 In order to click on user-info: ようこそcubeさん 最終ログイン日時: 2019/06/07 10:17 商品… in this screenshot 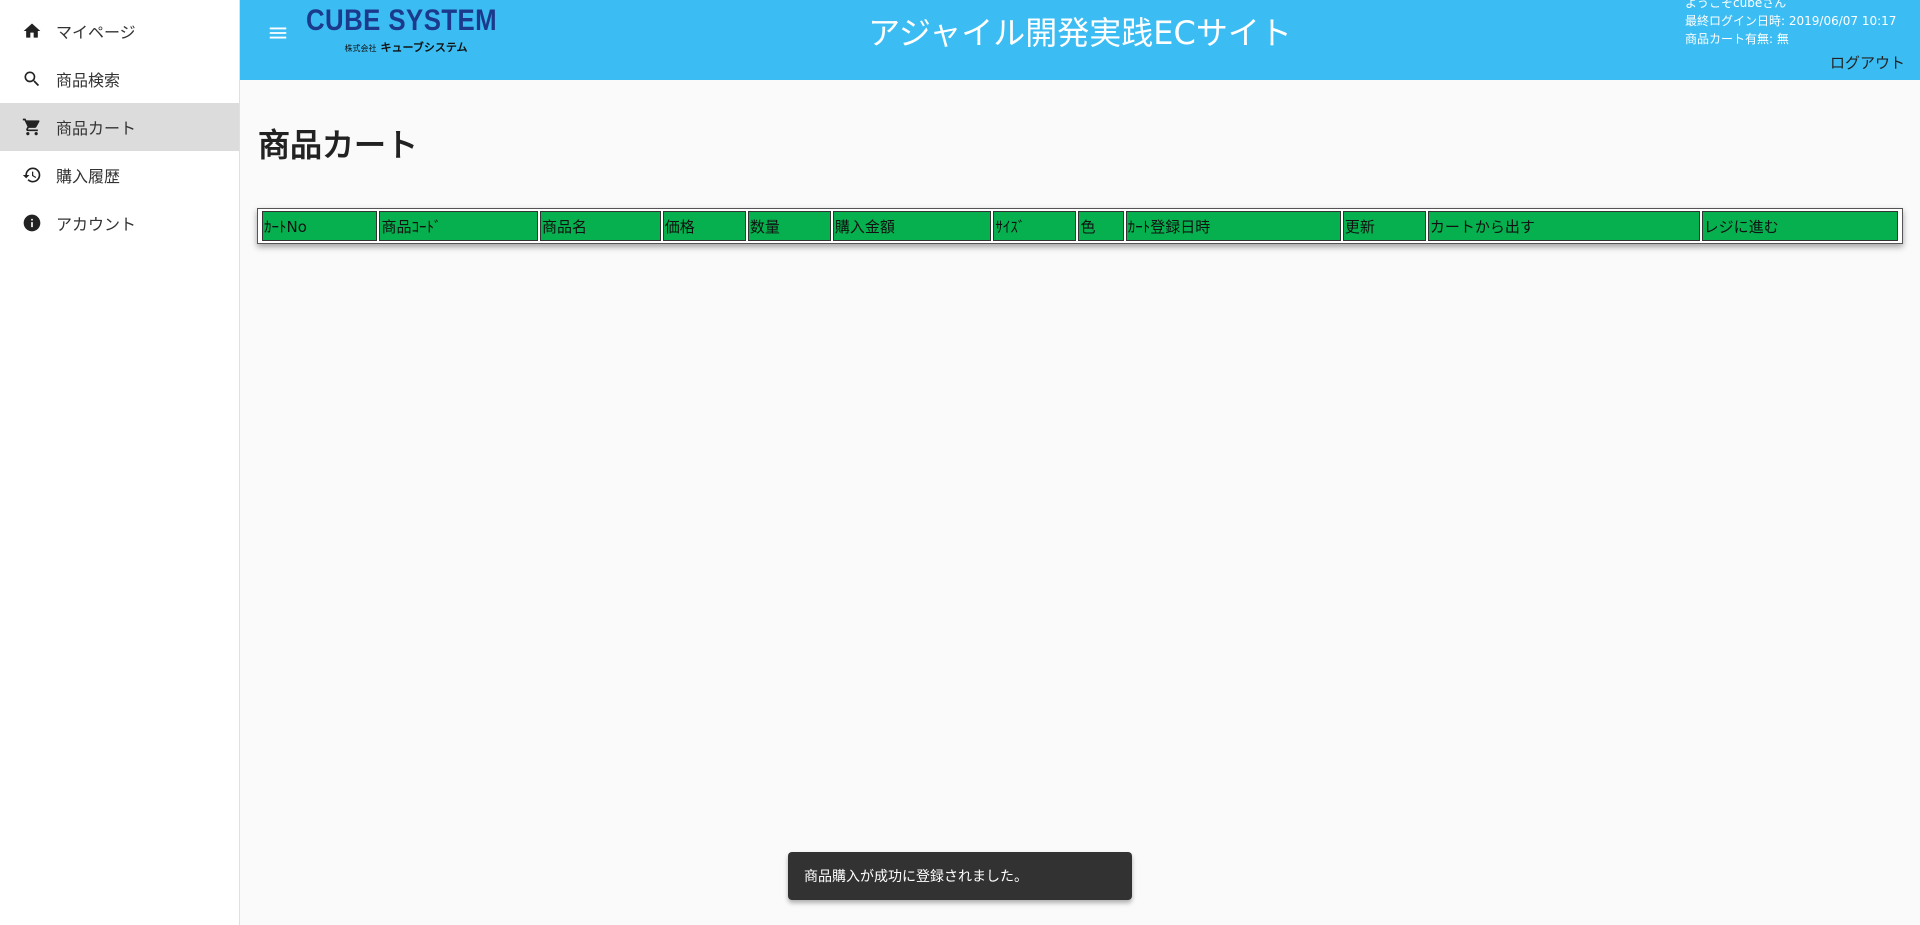, I will do `click(1795, 24)`.